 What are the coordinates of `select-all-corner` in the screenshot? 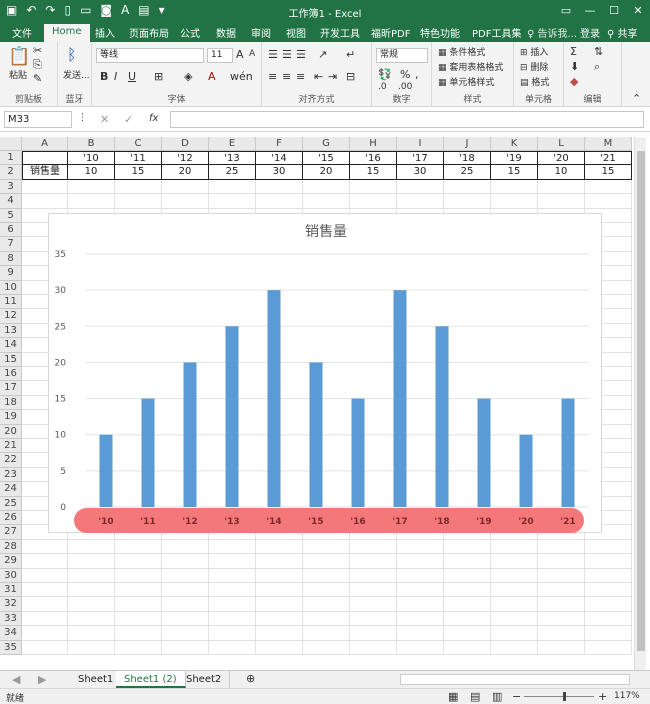 It's located at (11, 144).